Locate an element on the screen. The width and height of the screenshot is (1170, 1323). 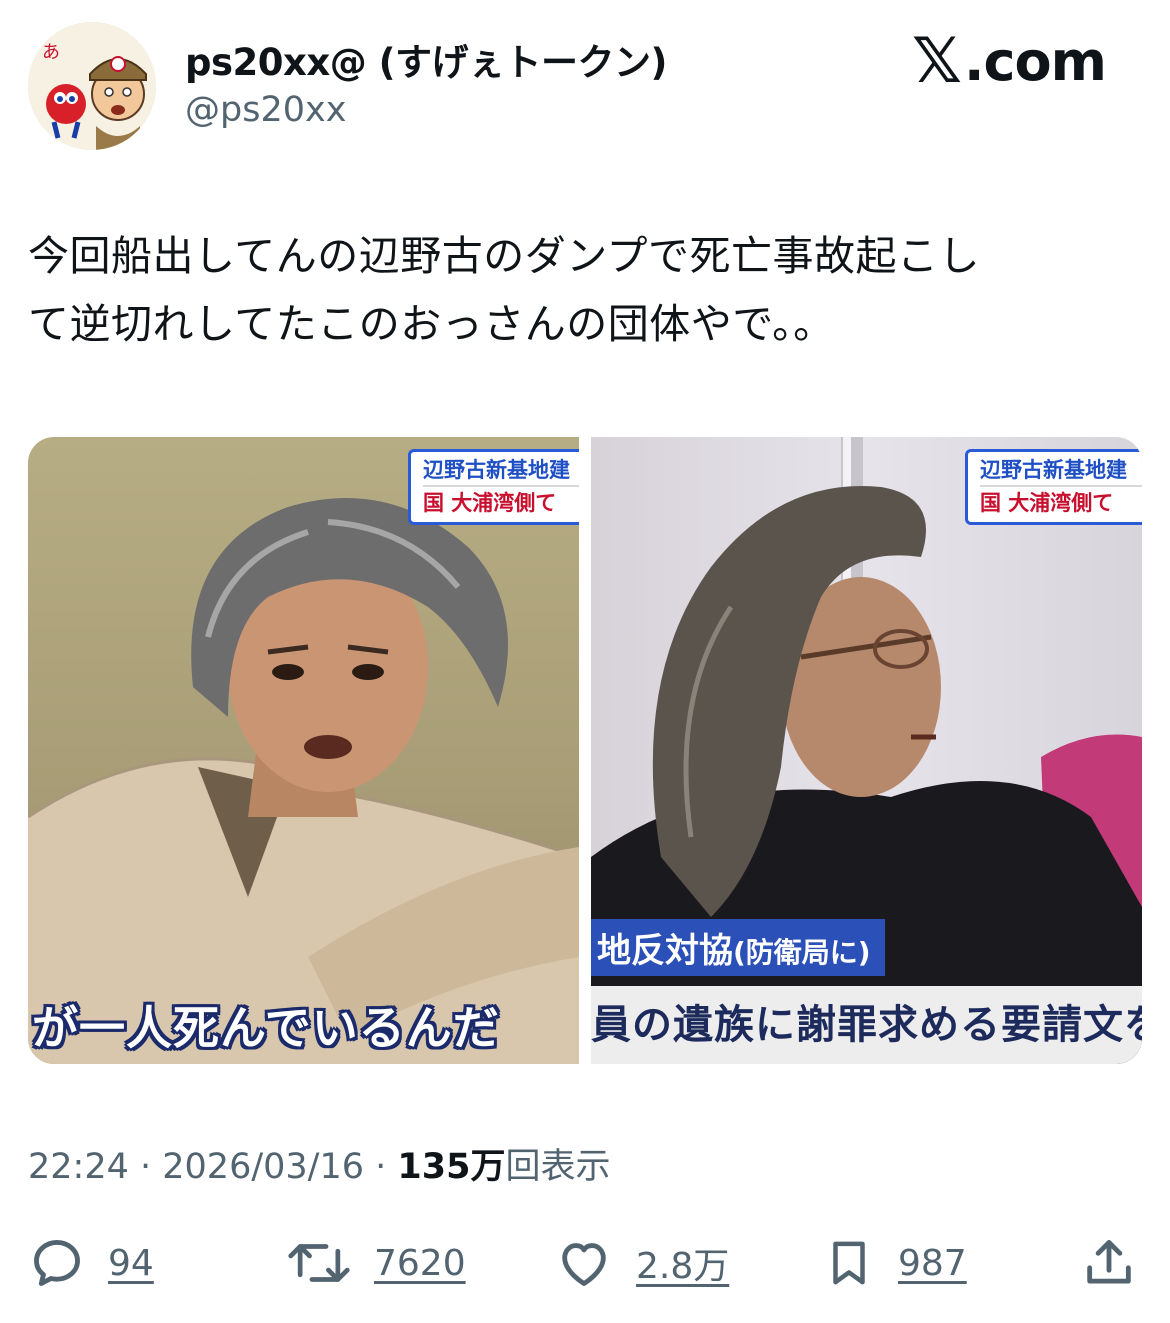
view-label: 回表示 is located at coordinates (558, 1167).